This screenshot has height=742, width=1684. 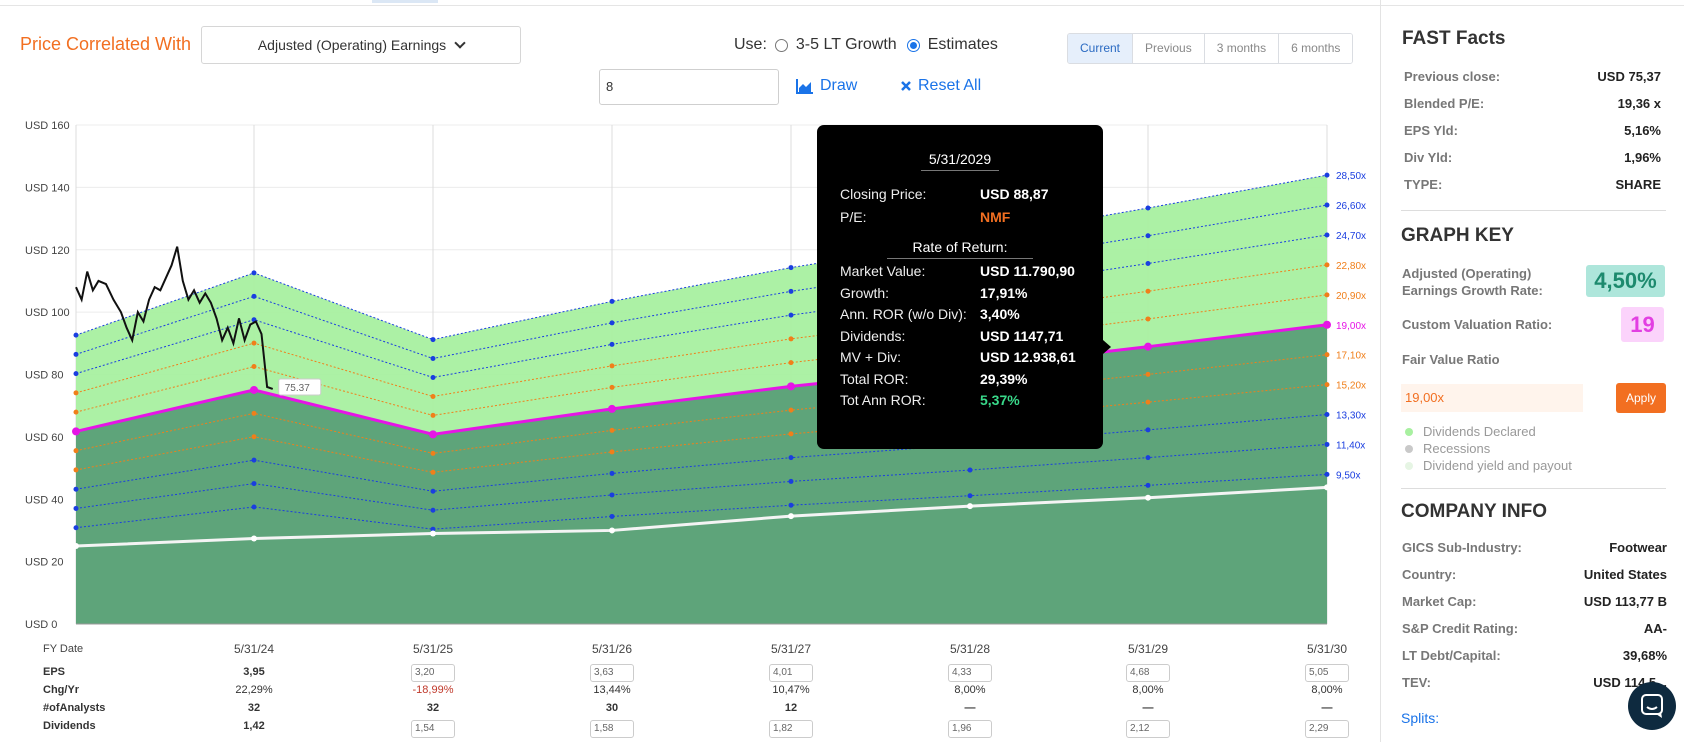 I want to click on dividend-input: 2,29, so click(x=1327, y=729).